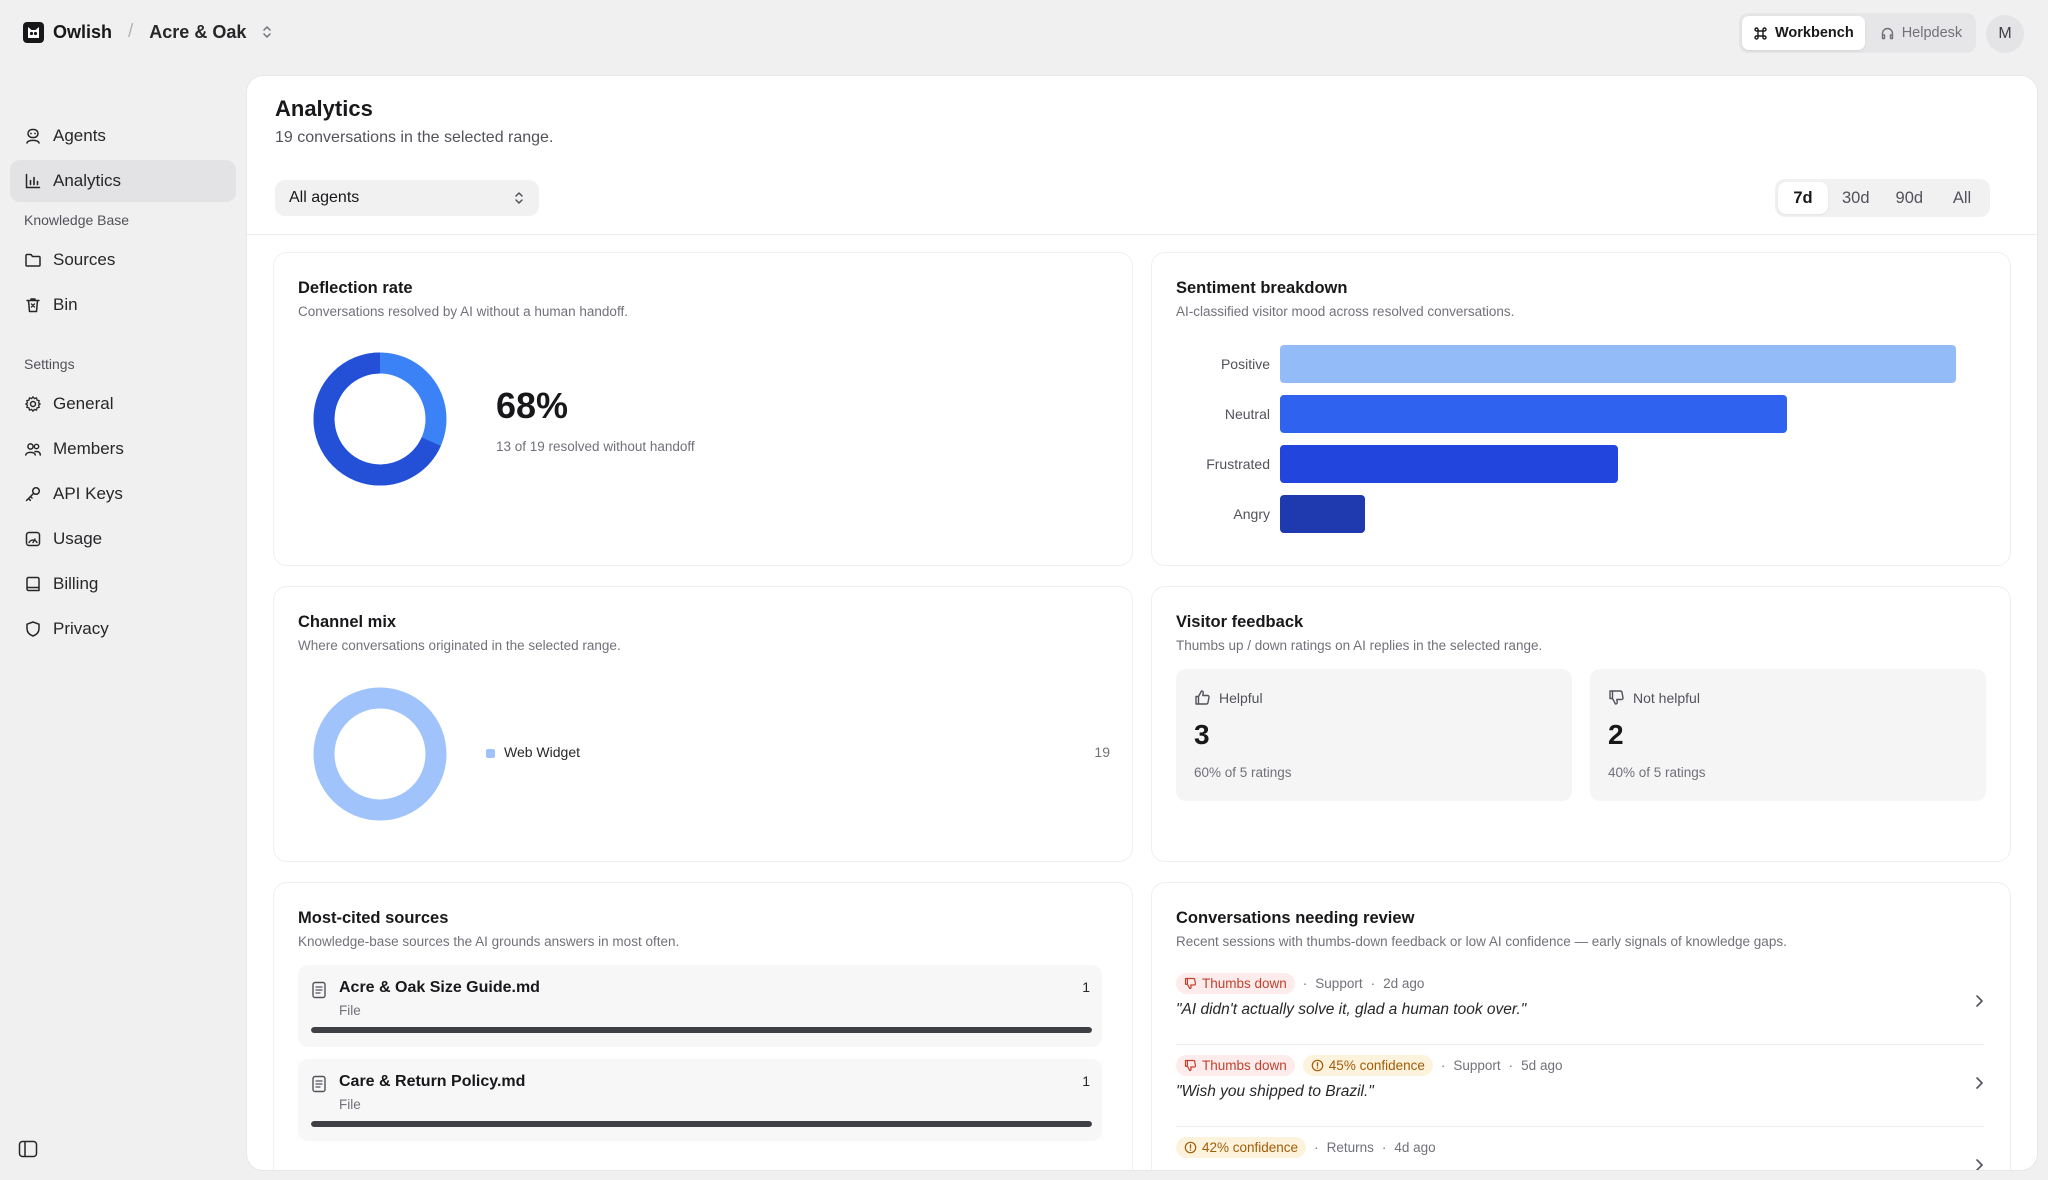 The height and width of the screenshot is (1180, 2048). I want to click on sidebar-item-bin: Bin, so click(123, 305).